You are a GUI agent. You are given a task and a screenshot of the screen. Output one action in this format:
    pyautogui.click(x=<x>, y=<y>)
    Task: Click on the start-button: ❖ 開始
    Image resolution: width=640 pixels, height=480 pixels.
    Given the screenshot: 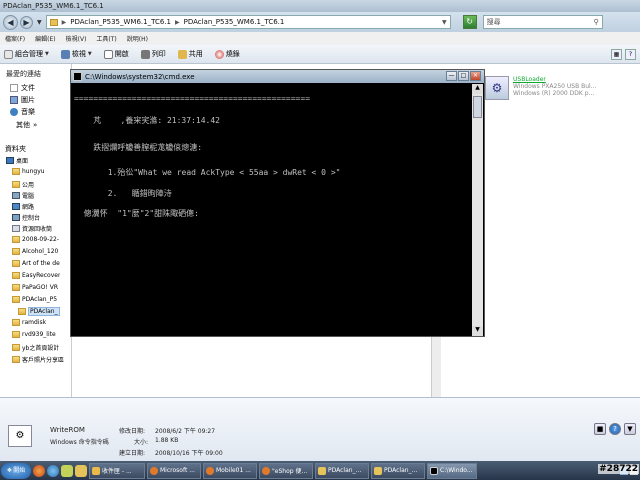 What is the action you would take?
    pyautogui.click(x=16, y=470)
    